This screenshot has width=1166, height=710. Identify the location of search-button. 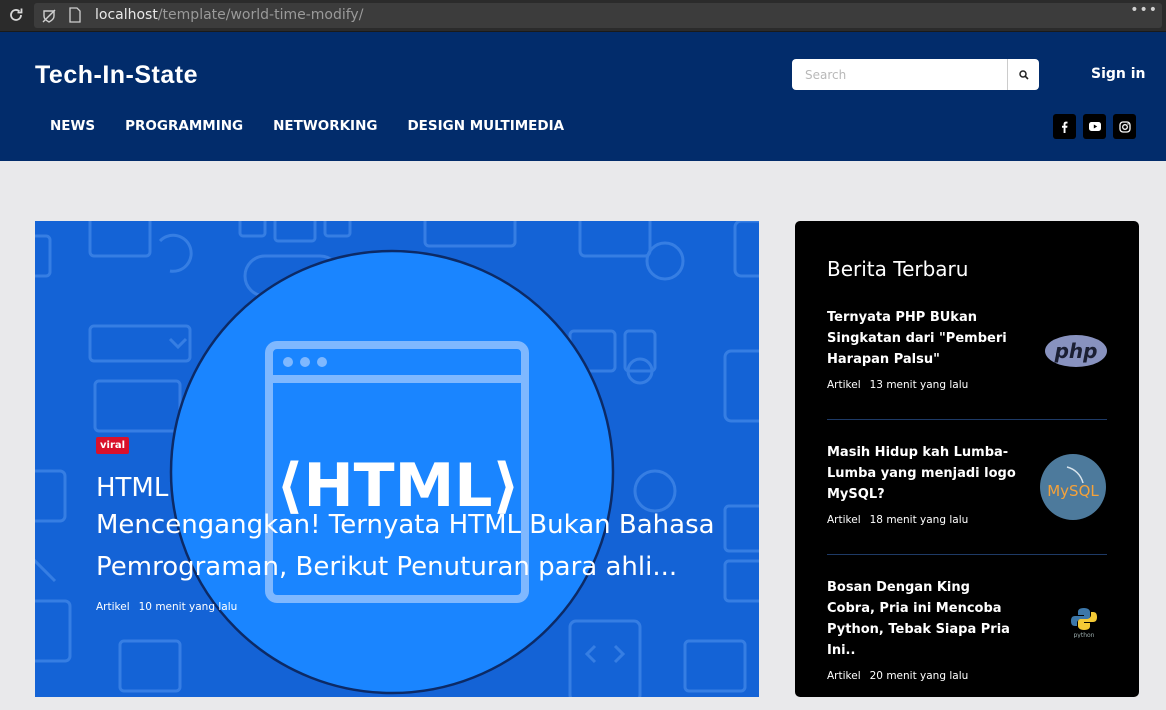
(1023, 74).